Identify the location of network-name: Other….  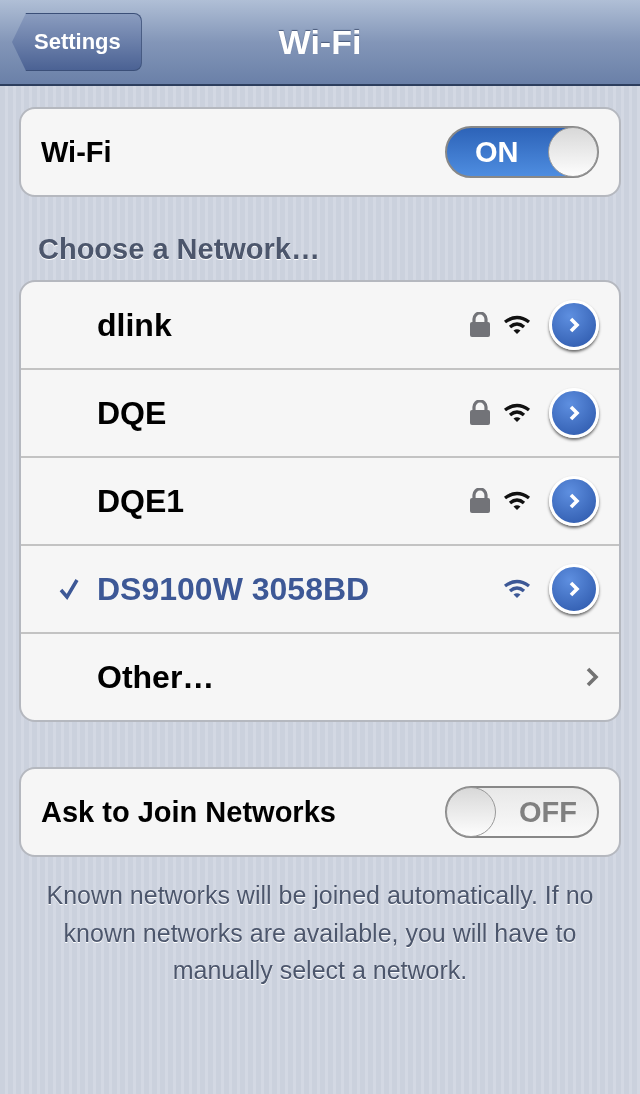
(156, 677).